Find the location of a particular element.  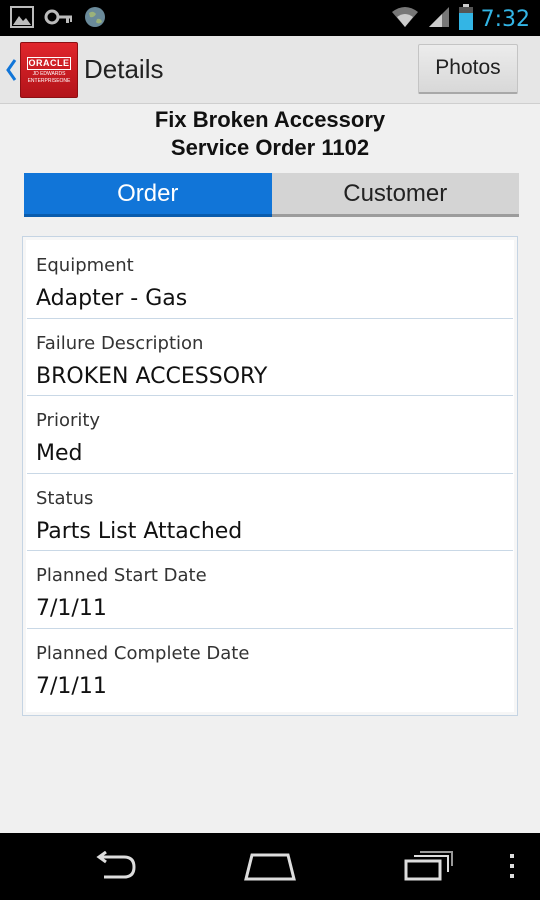

detail-value: Parts List Attached is located at coordinates (139, 531).